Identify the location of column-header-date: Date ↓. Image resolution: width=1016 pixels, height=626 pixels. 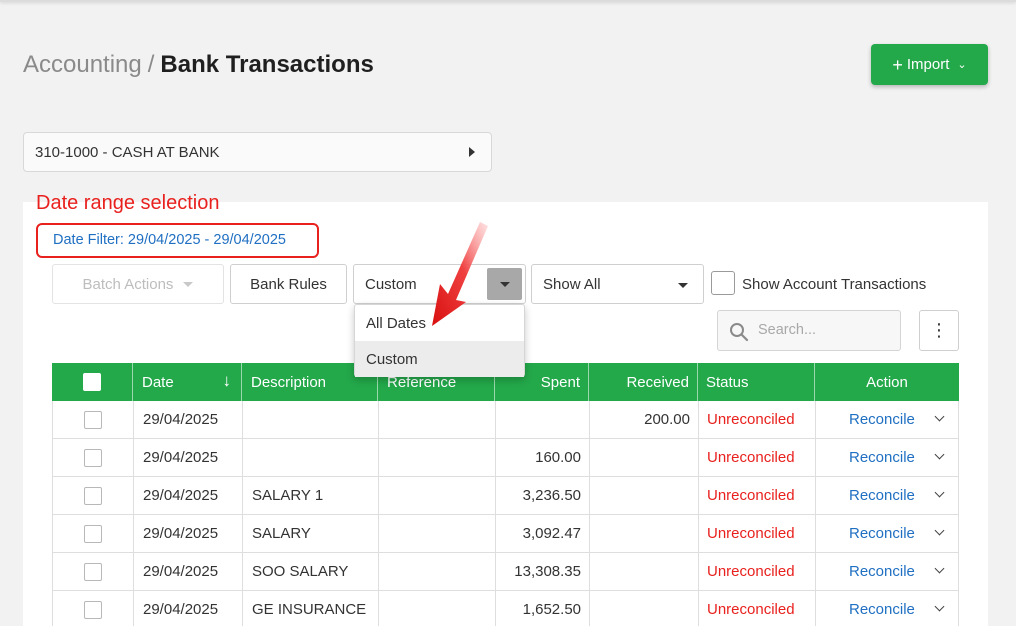
(187, 382).